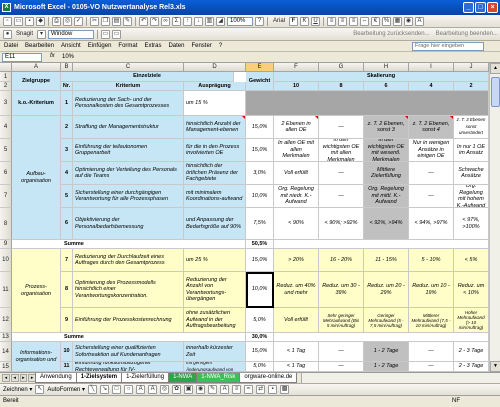 The width and height of the screenshot is (500, 407). What do you see at coordinates (260, 224) in the screenshot?
I see `table-row-gewicht: 7,5%` at bounding box center [260, 224].